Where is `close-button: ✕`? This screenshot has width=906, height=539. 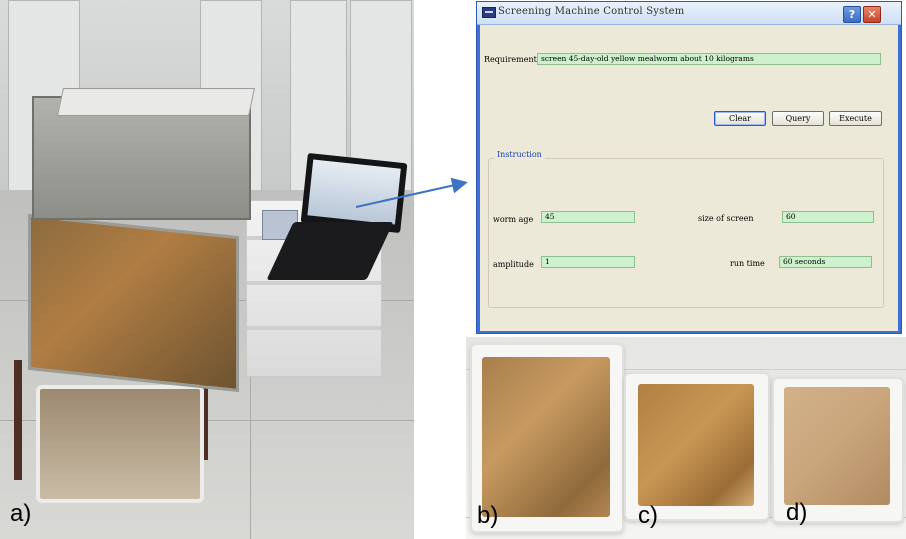 close-button: ✕ is located at coordinates (872, 14).